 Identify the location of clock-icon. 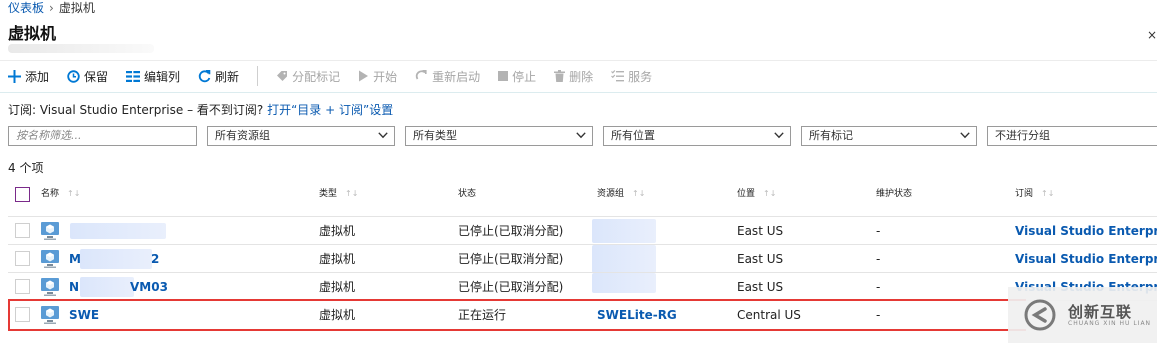
(73, 76).